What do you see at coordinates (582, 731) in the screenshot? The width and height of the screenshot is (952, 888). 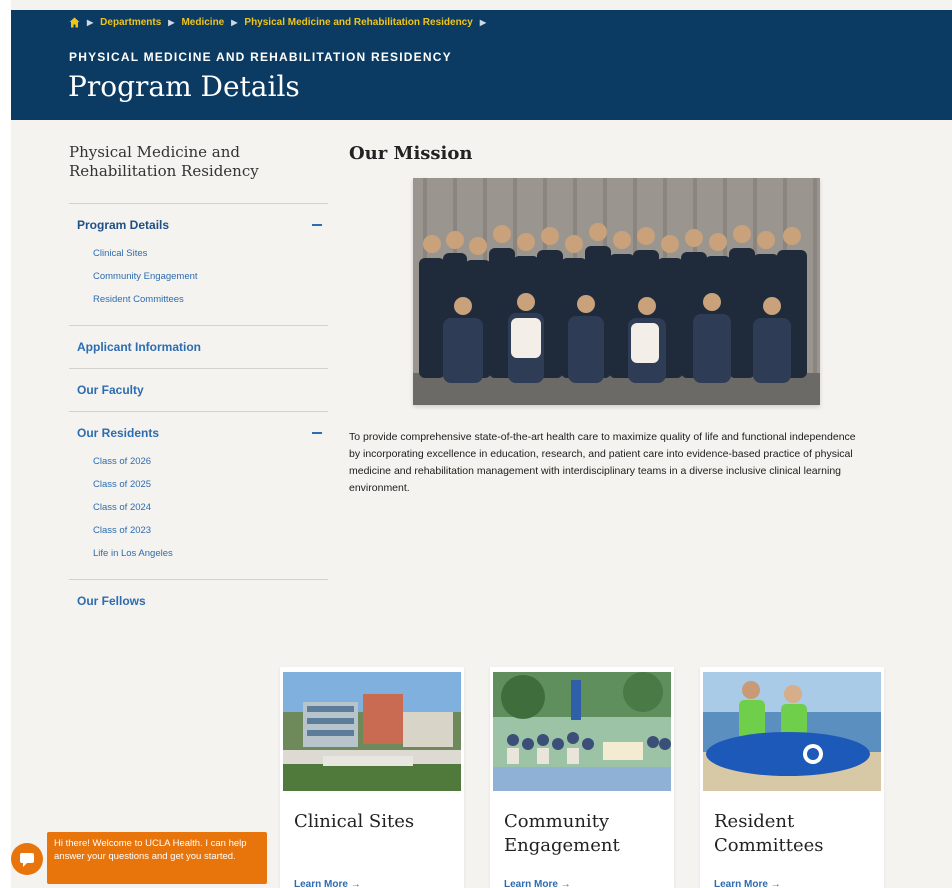 I see `community-engagement-image` at bounding box center [582, 731].